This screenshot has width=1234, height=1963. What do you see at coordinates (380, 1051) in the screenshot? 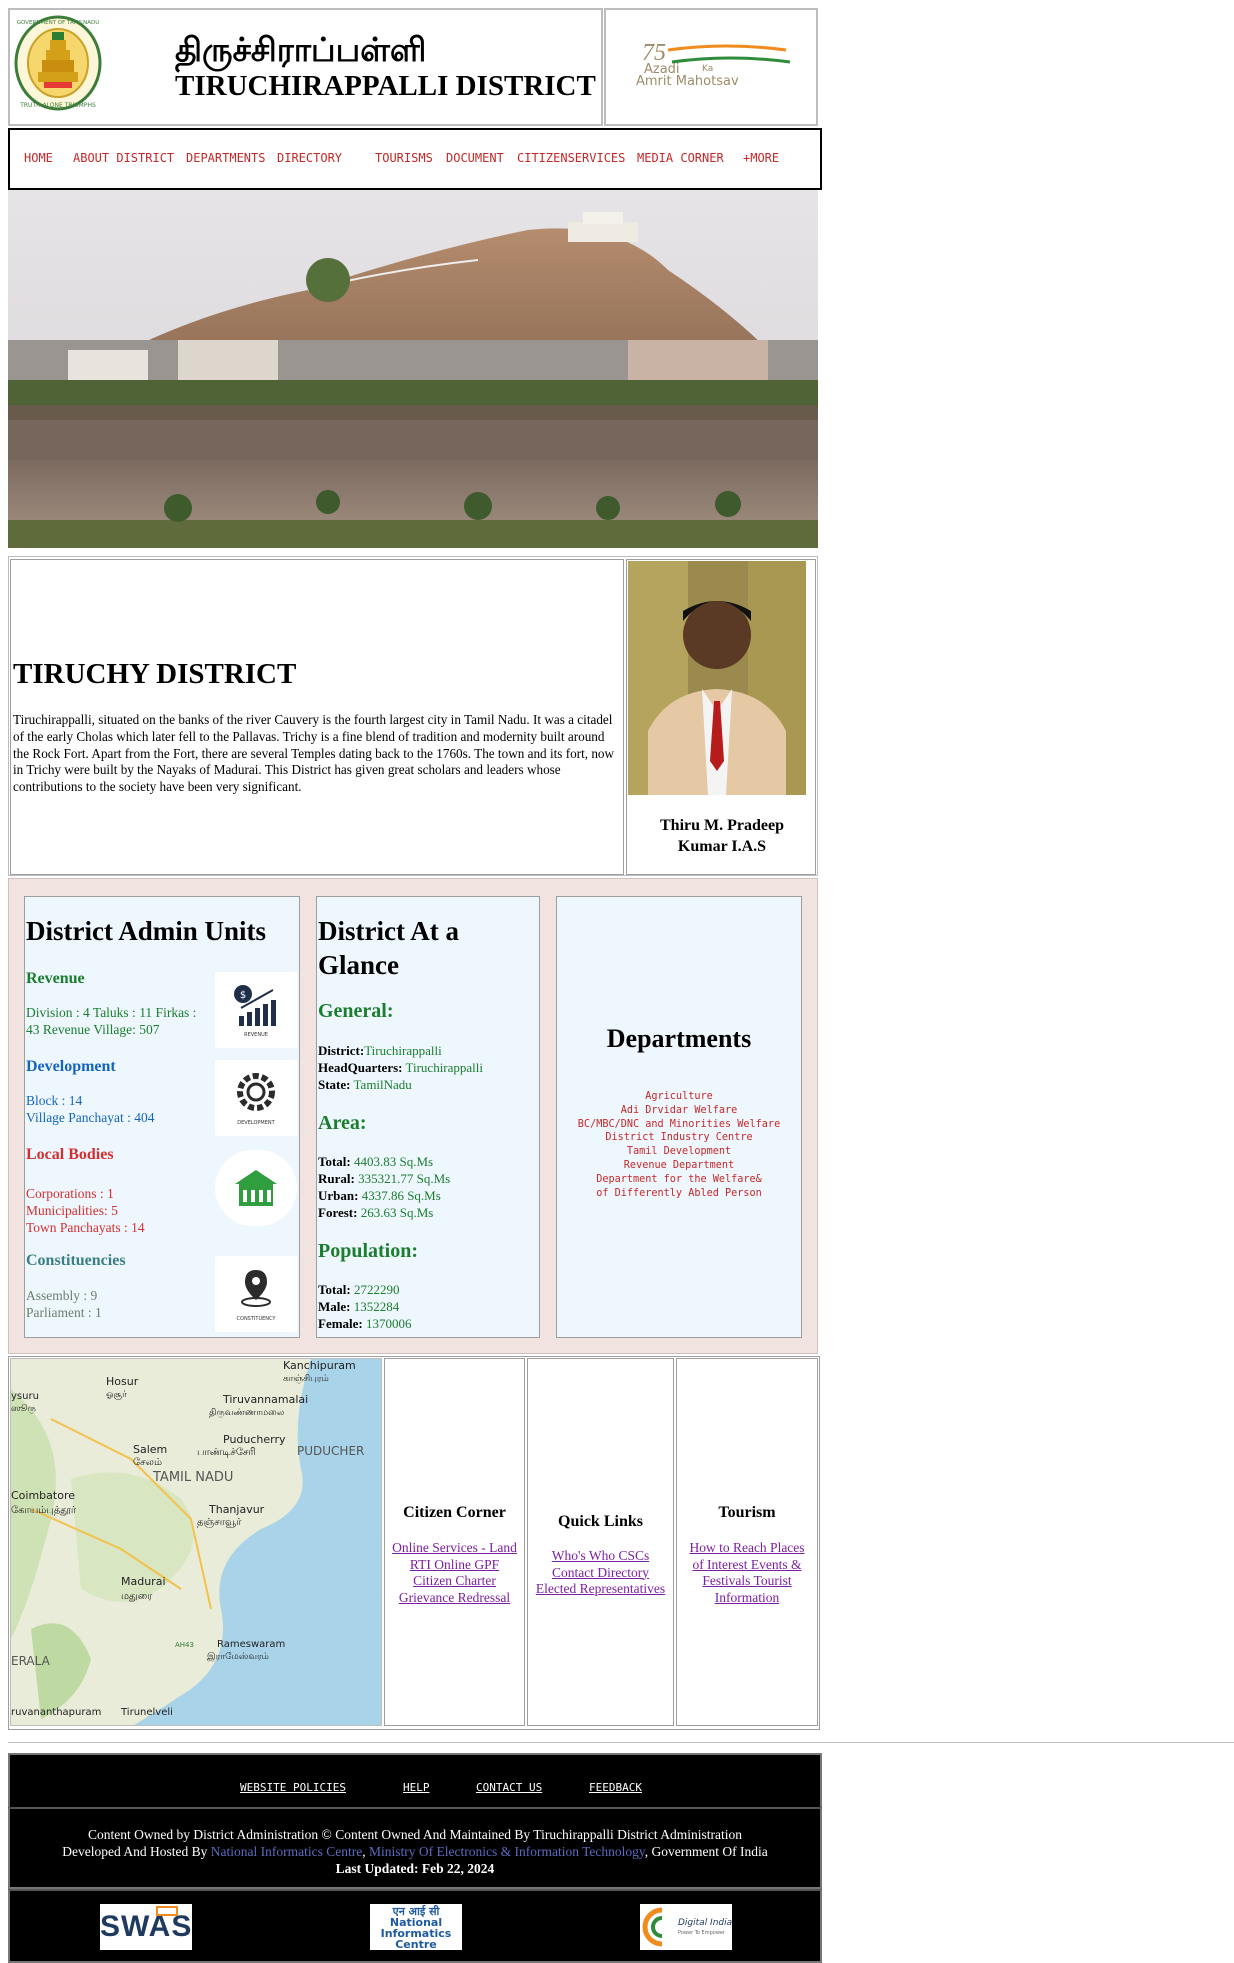
I see `district-field: District:Tiruchirappalli` at bounding box center [380, 1051].